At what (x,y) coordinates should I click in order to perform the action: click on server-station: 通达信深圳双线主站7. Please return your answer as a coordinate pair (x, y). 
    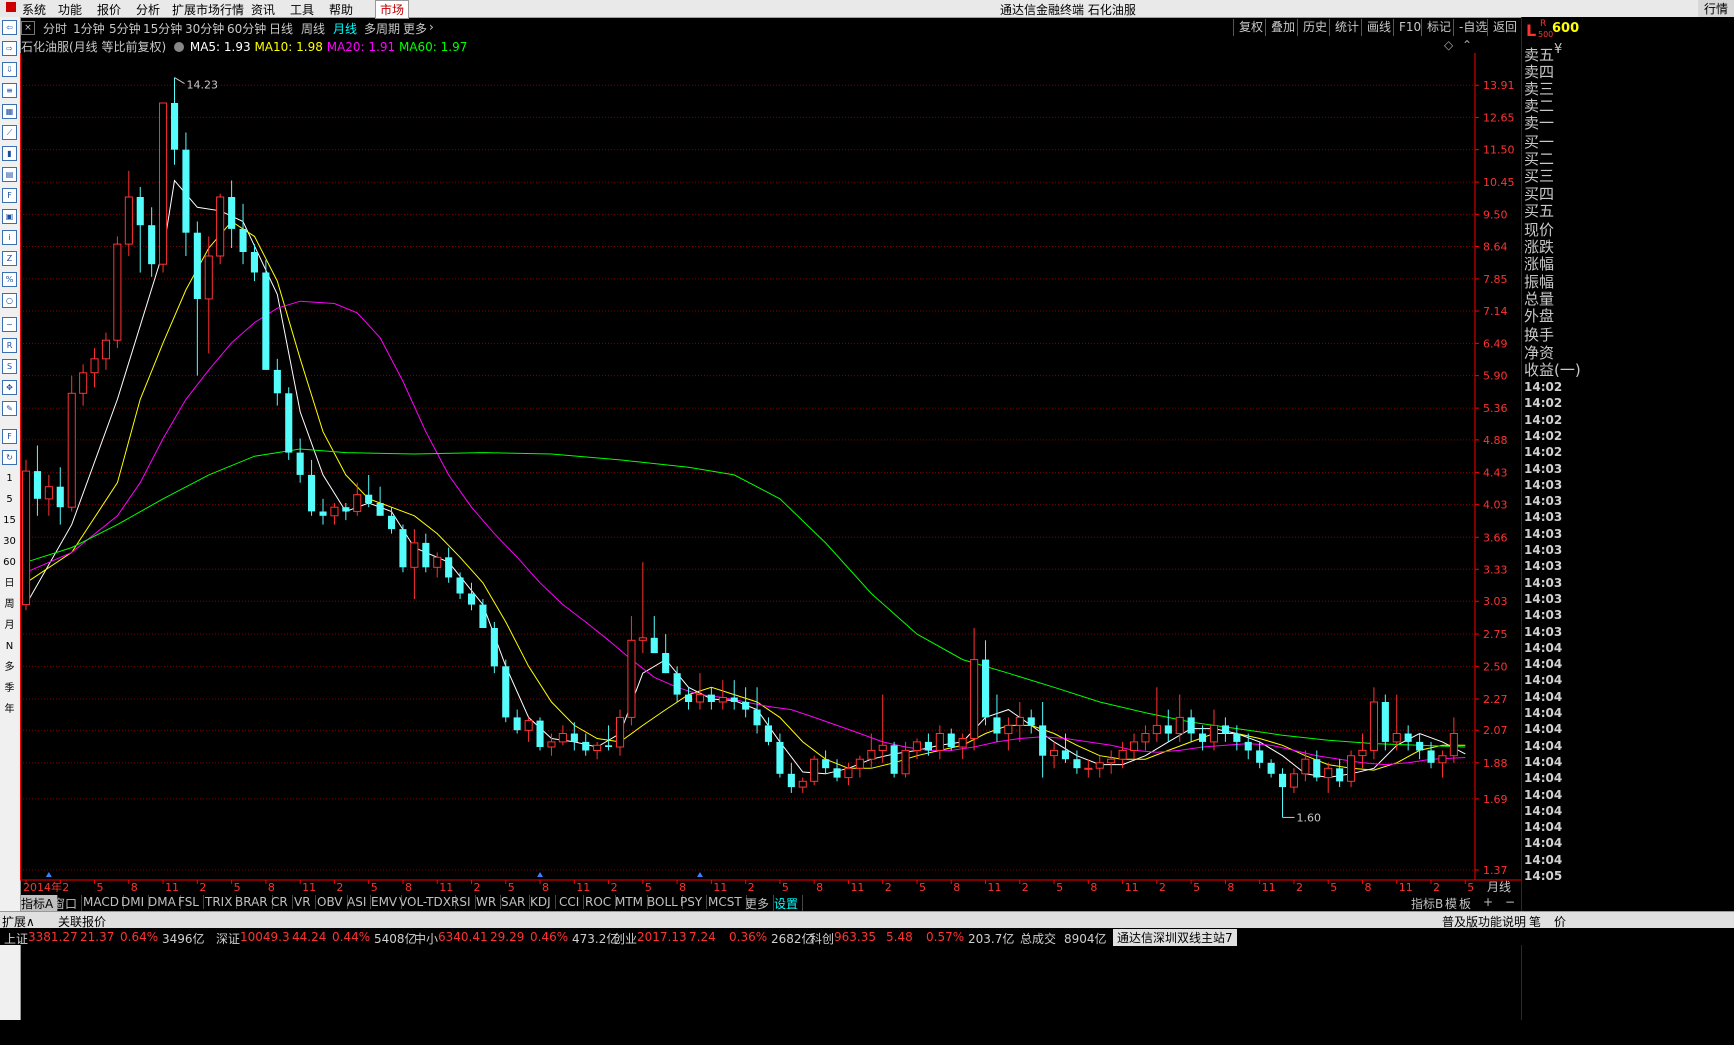
    Looking at the image, I should click on (1175, 937).